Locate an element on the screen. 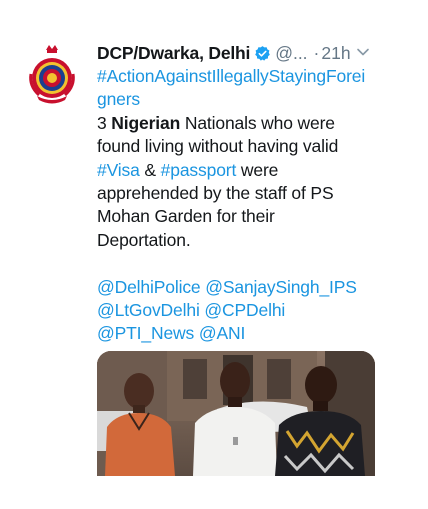 Image resolution: width=428 pixels, height=509 pixels. body-text-segment: Nationals who were is located at coordinates (257, 122).